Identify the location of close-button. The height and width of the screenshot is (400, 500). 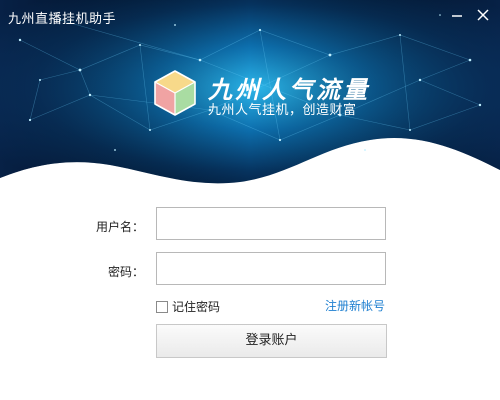
(483, 15).